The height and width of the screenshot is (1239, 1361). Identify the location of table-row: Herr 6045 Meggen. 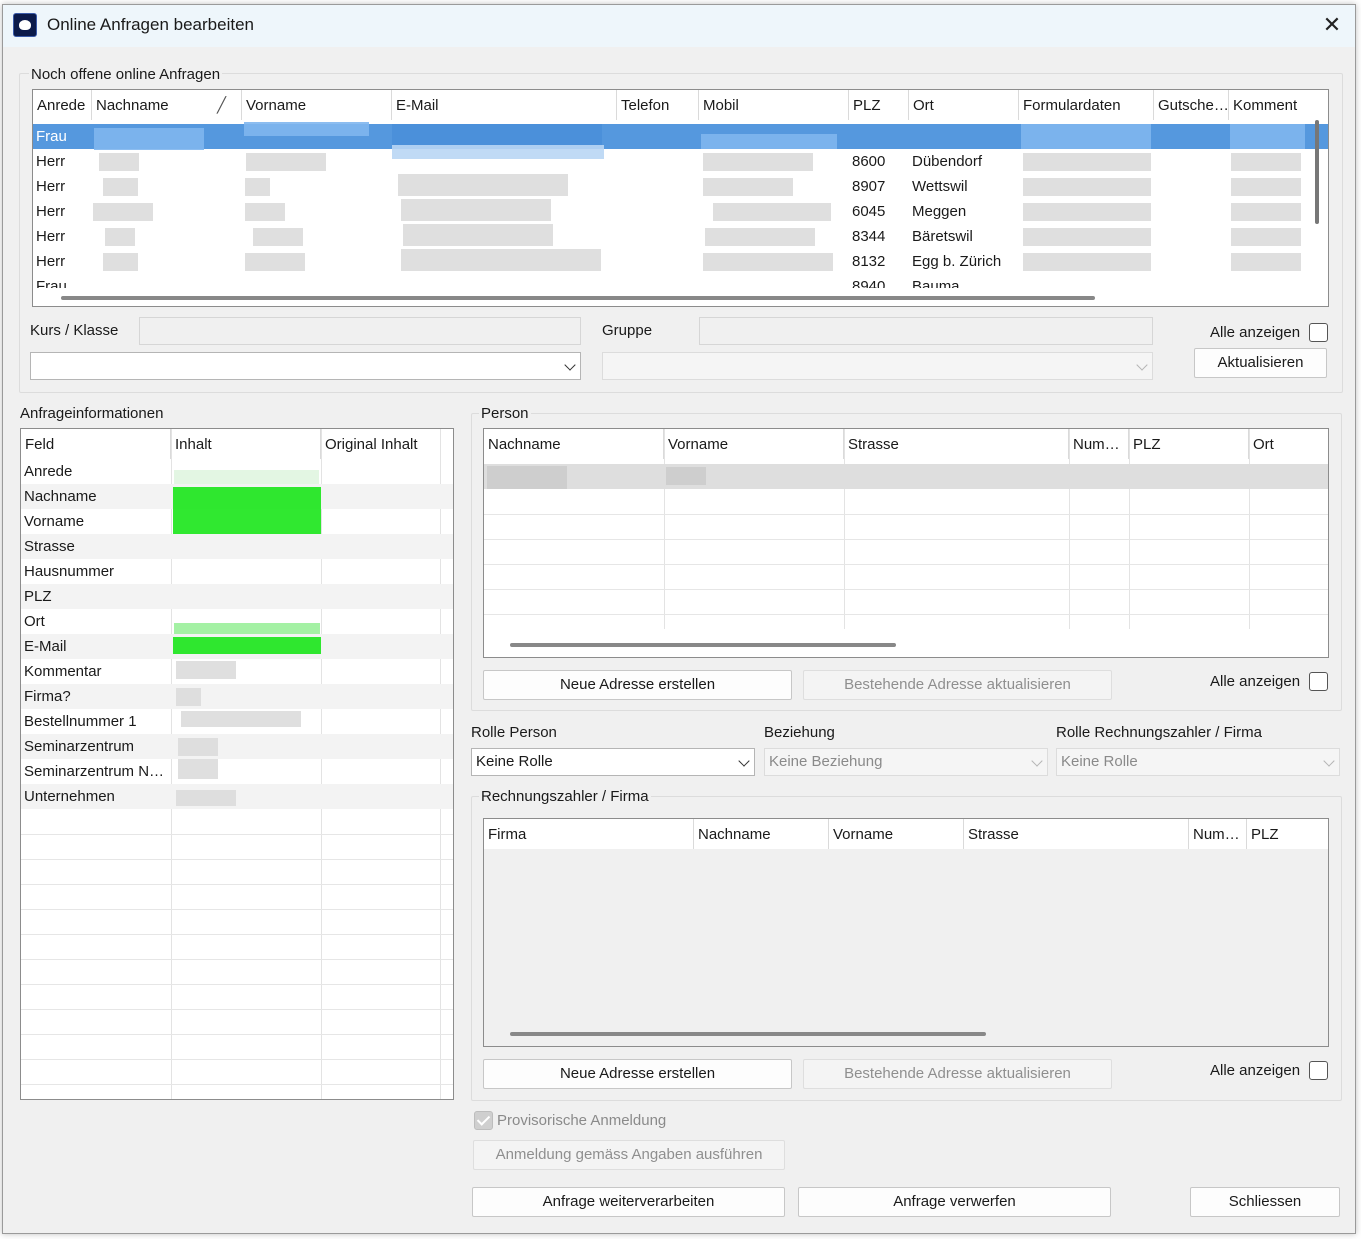
(680, 211).